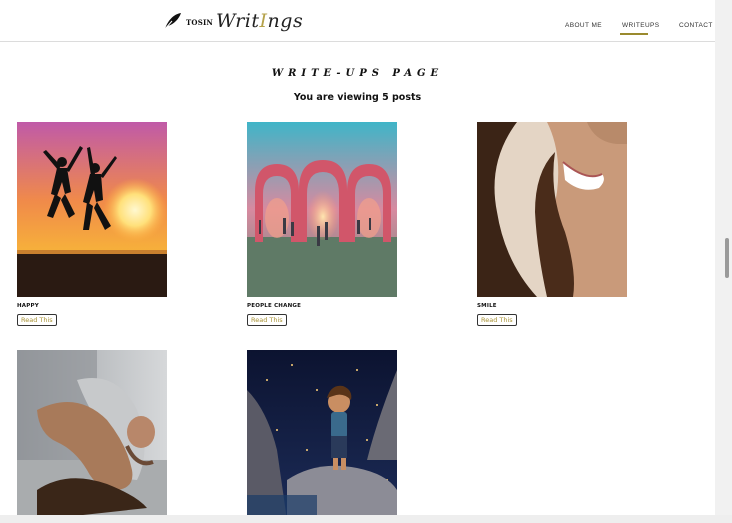 The image size is (732, 523). I want to click on nav-contact: CONTACT, so click(696, 25).